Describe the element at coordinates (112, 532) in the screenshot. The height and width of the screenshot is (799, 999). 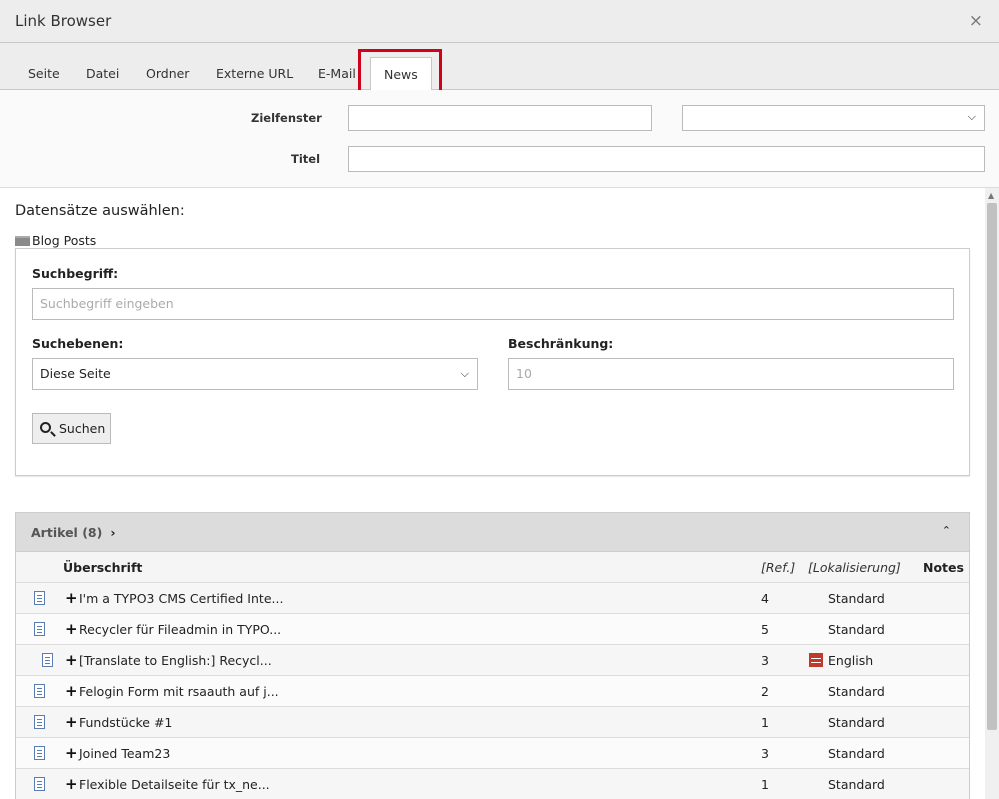
I see `chevron-right-icon: ›` at that location.